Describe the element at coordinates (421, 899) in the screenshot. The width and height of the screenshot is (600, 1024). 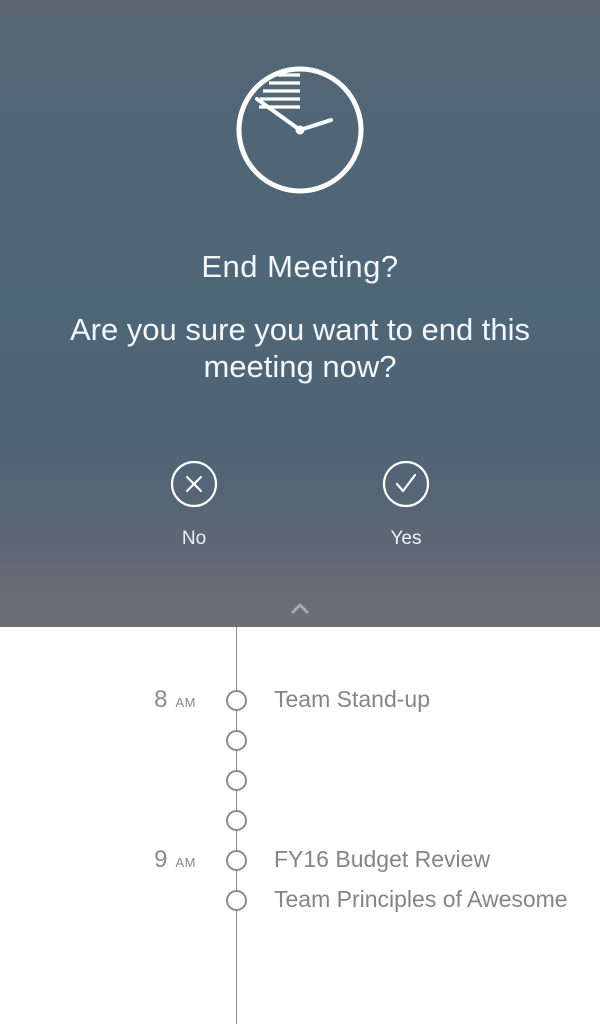
I see `event-title: Team Principles of Awesome` at that location.